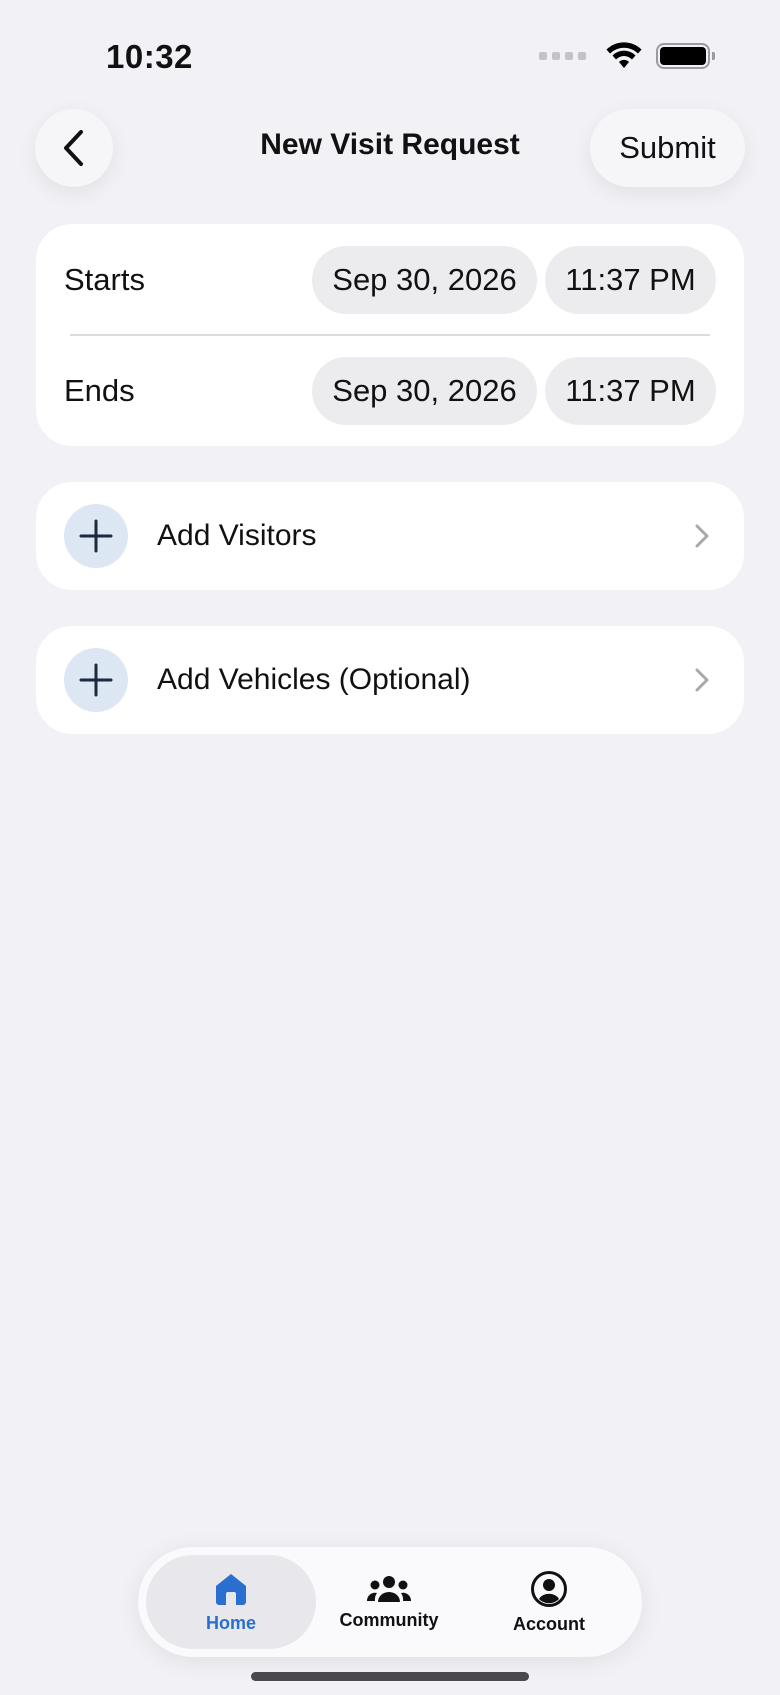 The width and height of the screenshot is (780, 1695). Describe the element at coordinates (99, 390) in the screenshot. I see `ends-label: Ends` at that location.